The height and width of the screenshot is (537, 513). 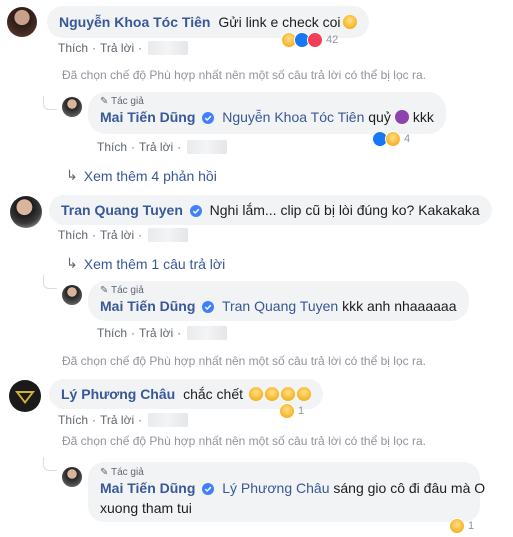 I want to click on reaction-summary: 4, so click(x=391, y=139).